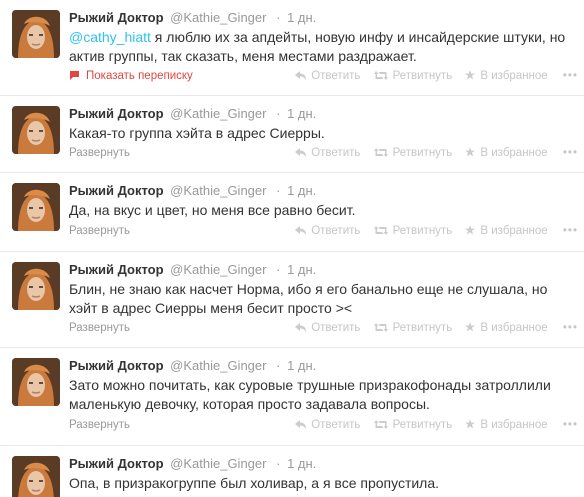 Image resolution: width=584 pixels, height=497 pixels. I want to click on show-conversation-link: Показать переписку, so click(131, 76).